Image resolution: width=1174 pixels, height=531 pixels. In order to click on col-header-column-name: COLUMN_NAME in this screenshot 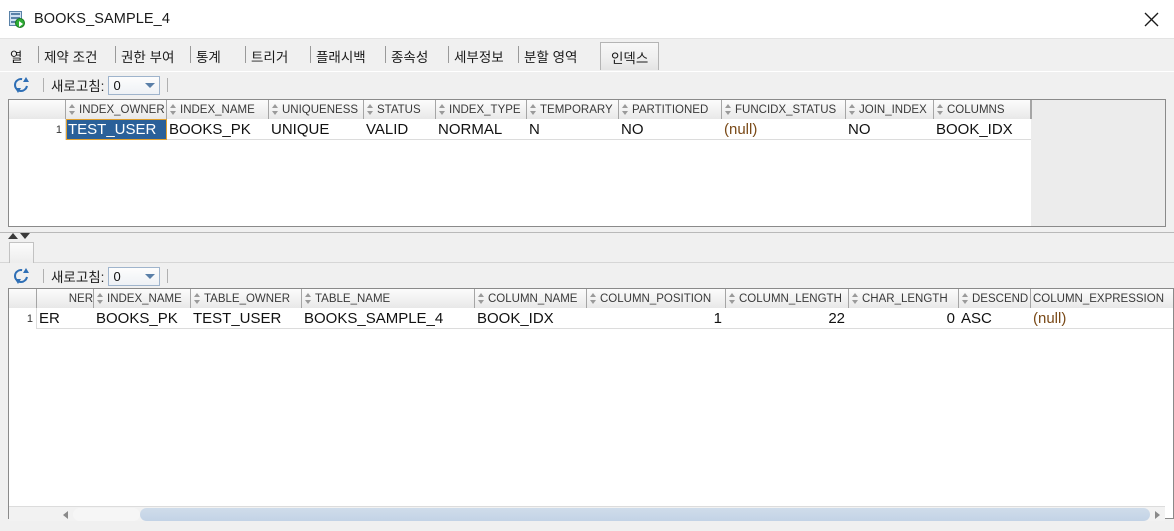, I will do `click(531, 298)`.